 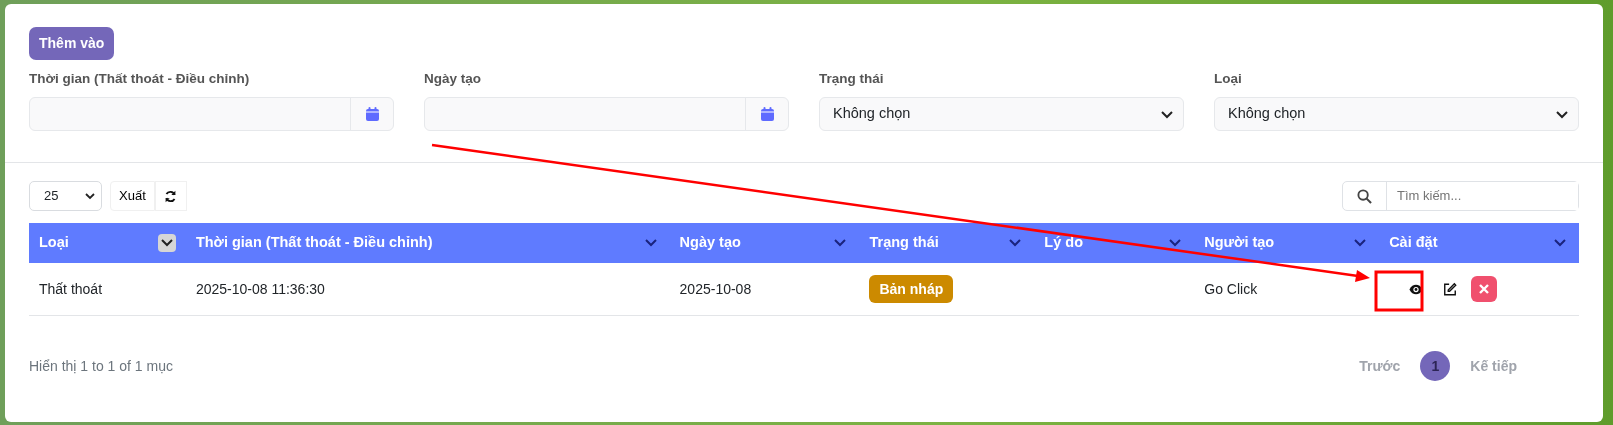 I want to click on table-cell: 2025-10-08, so click(x=715, y=288).